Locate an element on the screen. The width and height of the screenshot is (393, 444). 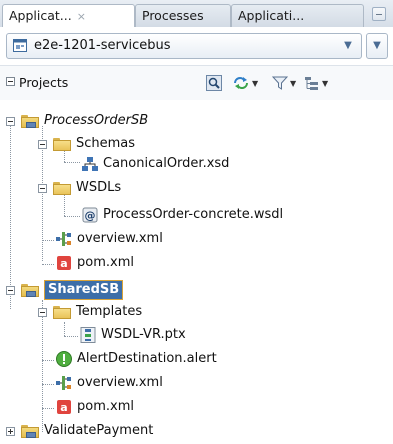
tab-processes: Processes is located at coordinates (183, 15).